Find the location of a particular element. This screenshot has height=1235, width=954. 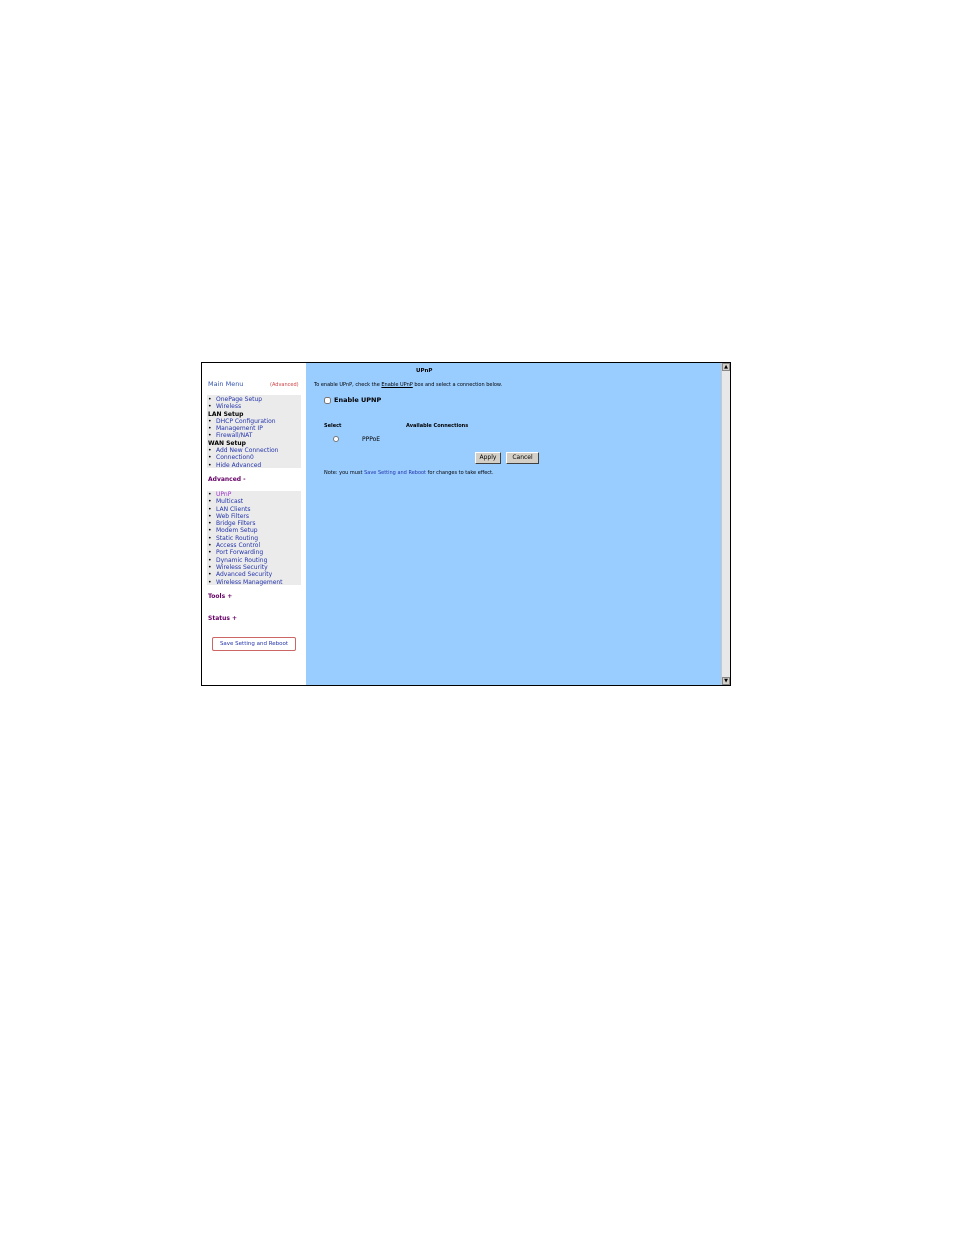

apply-button: Apply is located at coordinates (488, 458).